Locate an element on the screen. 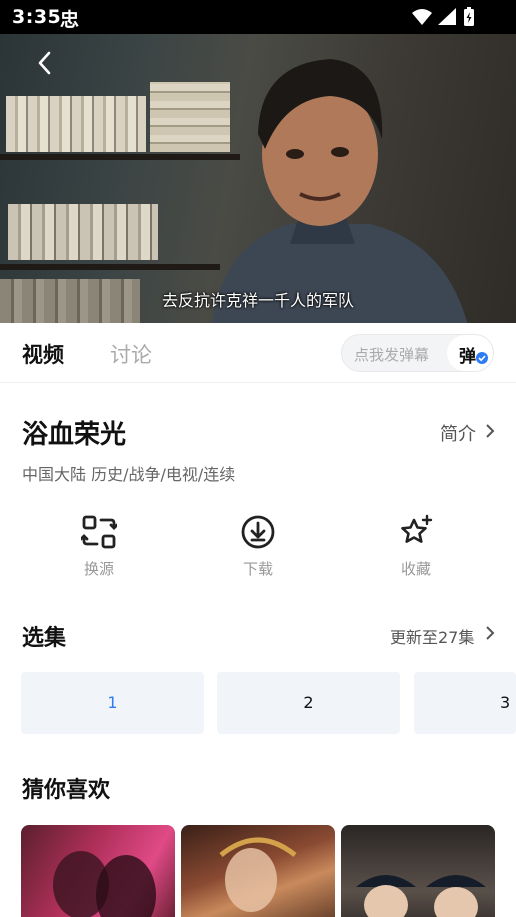 The width and height of the screenshot is (516, 917). intro-link: 简介 is located at coordinates (458, 433).